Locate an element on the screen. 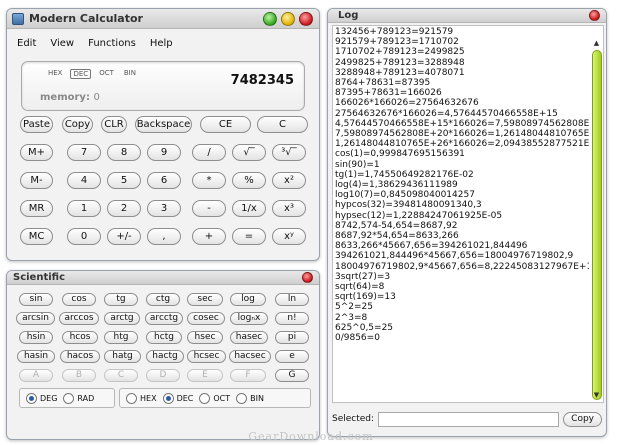 The width and height of the screenshot is (622, 445). calculator-titlebar: Modern Calculator is located at coordinates (163, 19).